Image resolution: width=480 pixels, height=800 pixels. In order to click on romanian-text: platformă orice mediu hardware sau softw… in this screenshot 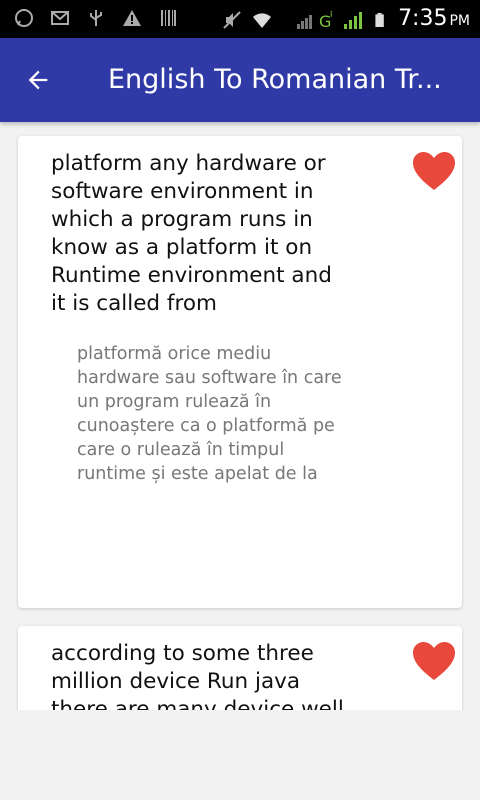, I will do `click(209, 414)`.